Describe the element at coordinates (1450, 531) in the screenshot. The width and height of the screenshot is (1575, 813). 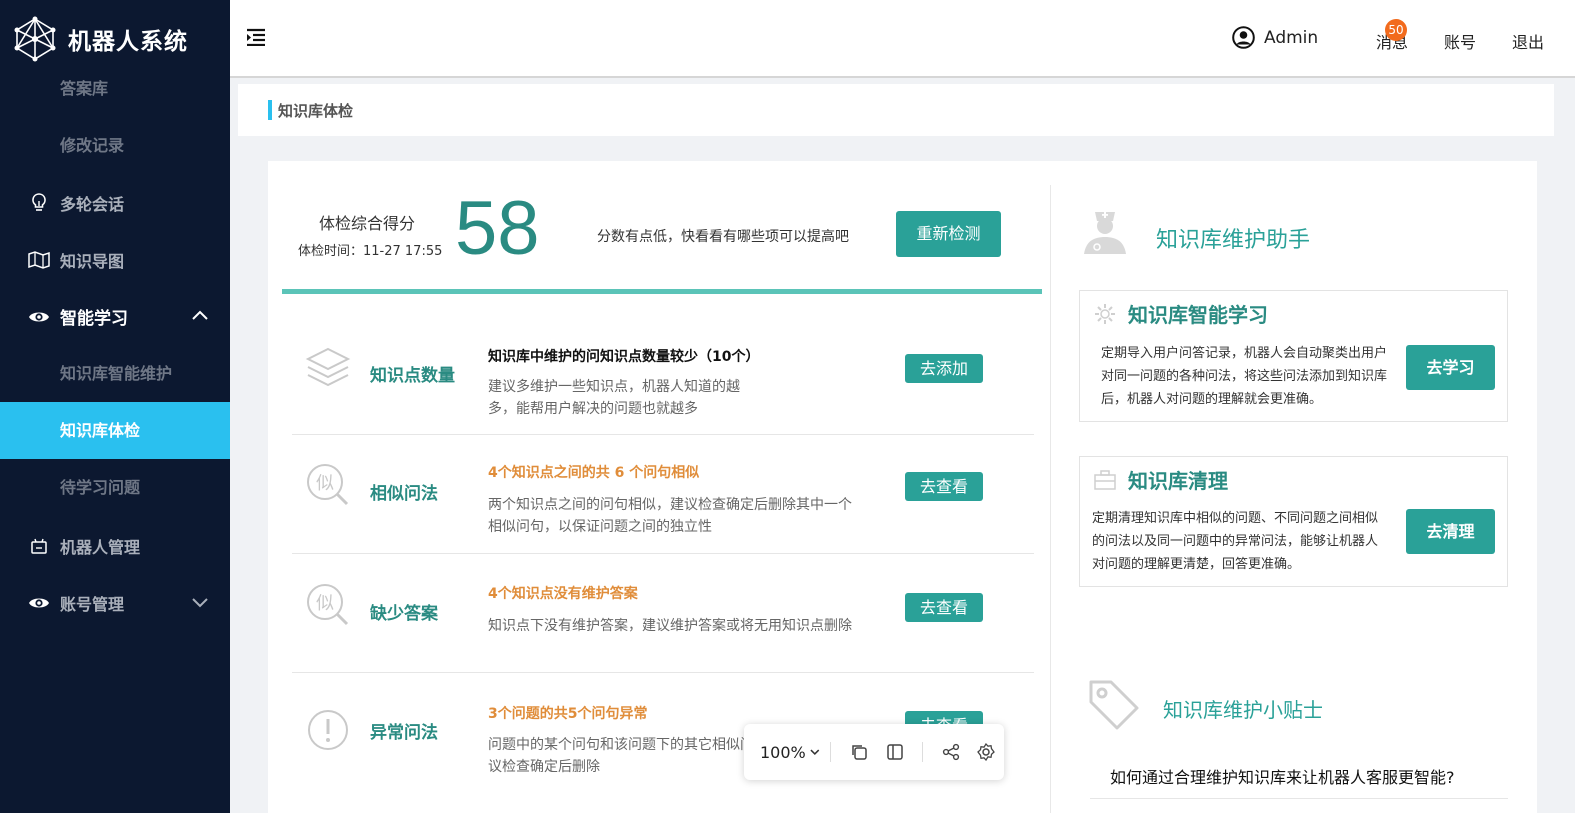
I see `go-cleanup-button: 去清理` at that location.